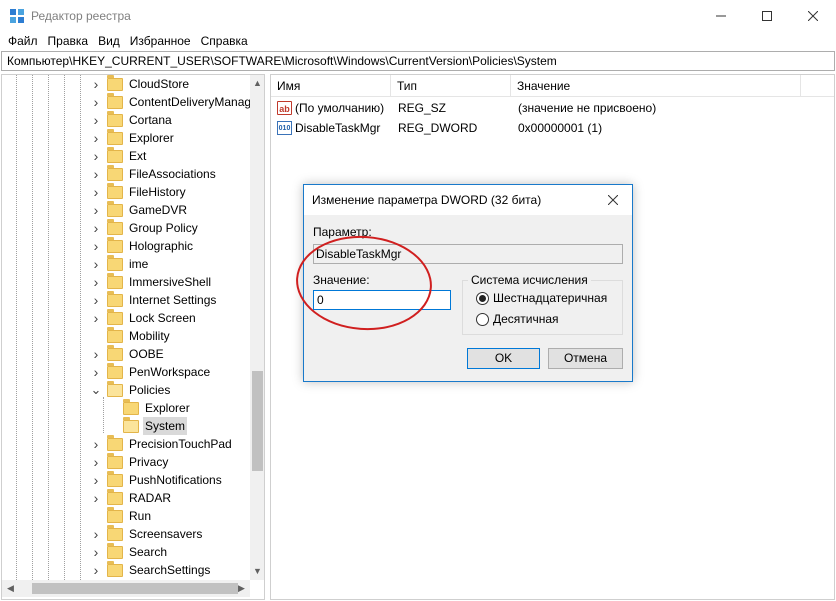 The height and width of the screenshot is (601, 836). What do you see at coordinates (418, 15) in the screenshot?
I see `title-bar: Редактор реестра` at bounding box center [418, 15].